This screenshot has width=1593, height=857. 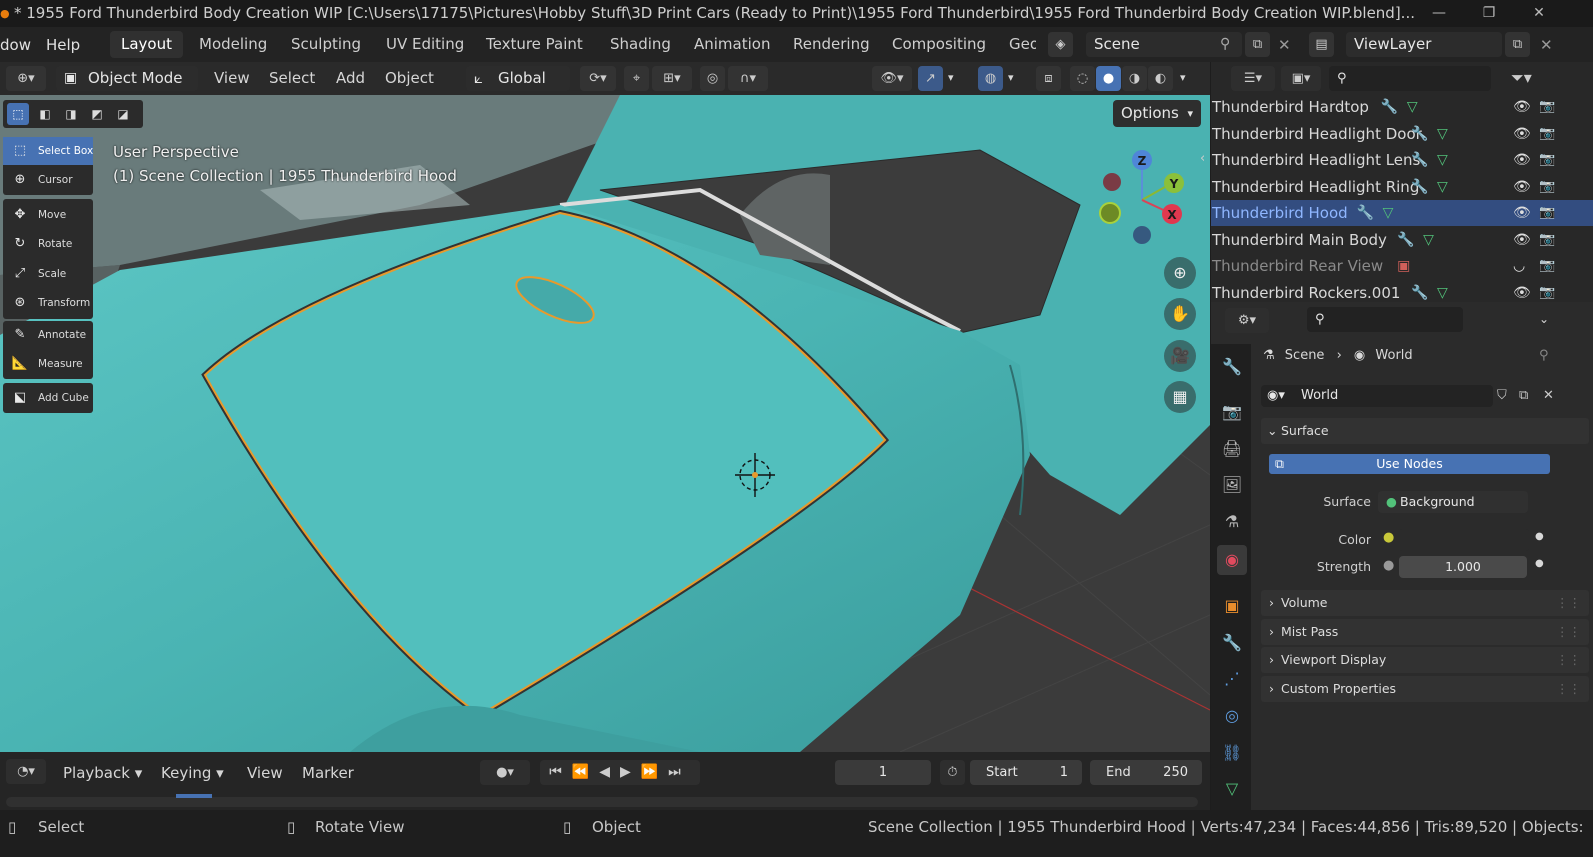 What do you see at coordinates (102, 773) in the screenshot?
I see `menu-playback: Playback ▾` at bounding box center [102, 773].